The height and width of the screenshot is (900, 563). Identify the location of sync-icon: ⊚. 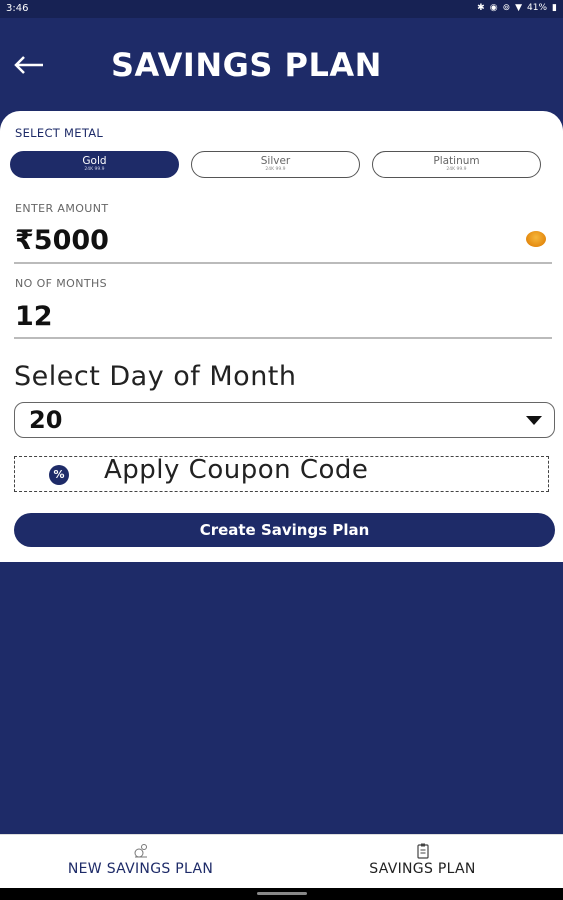
(506, 8).